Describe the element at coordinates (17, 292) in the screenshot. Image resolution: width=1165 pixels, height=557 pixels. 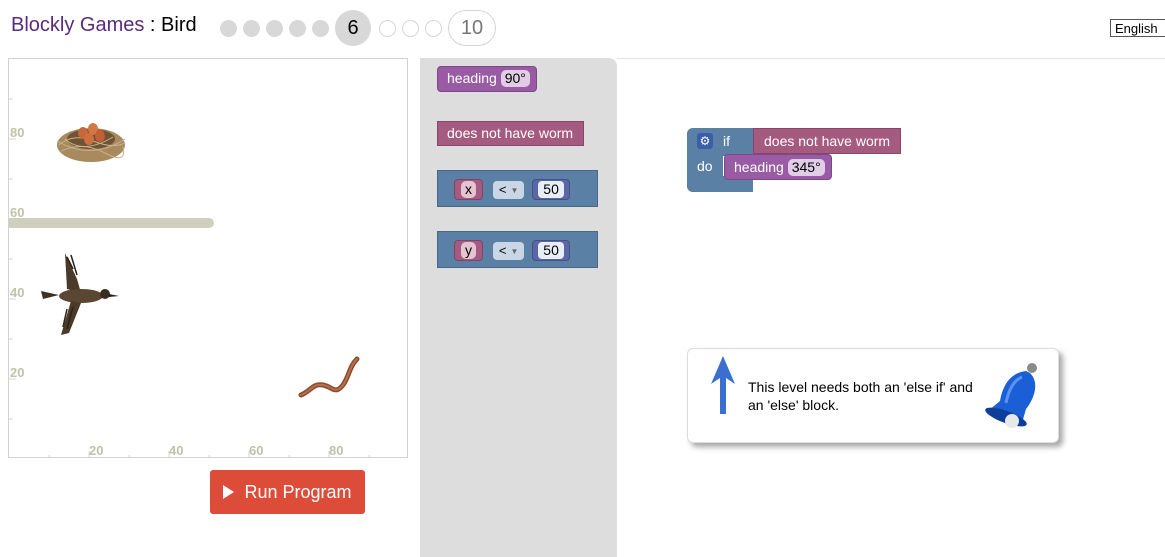
I see `y-tick-40: 40` at that location.